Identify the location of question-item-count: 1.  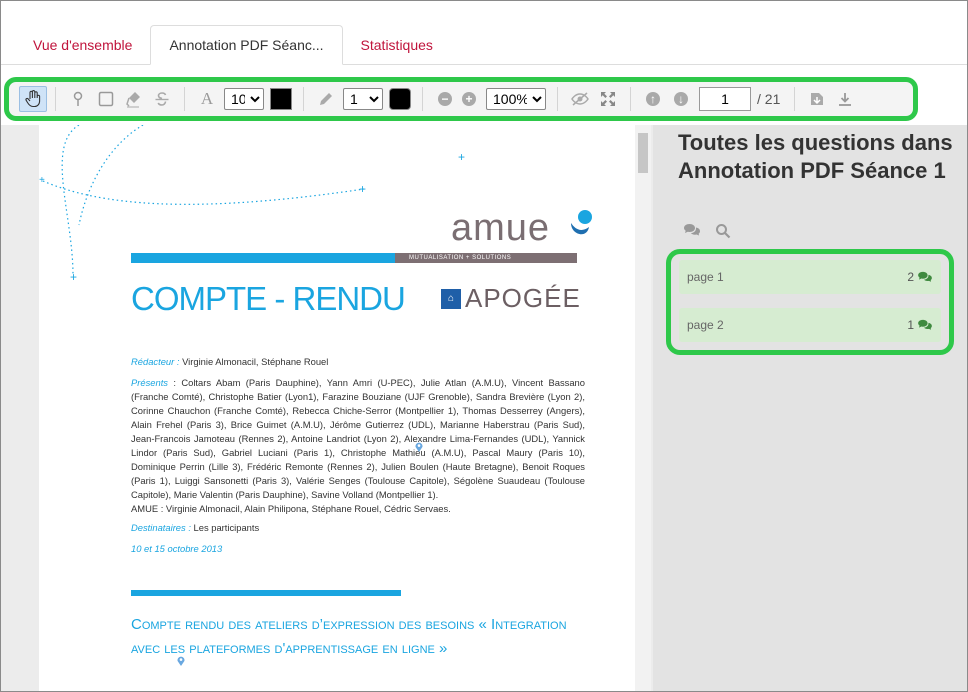
(920, 325).